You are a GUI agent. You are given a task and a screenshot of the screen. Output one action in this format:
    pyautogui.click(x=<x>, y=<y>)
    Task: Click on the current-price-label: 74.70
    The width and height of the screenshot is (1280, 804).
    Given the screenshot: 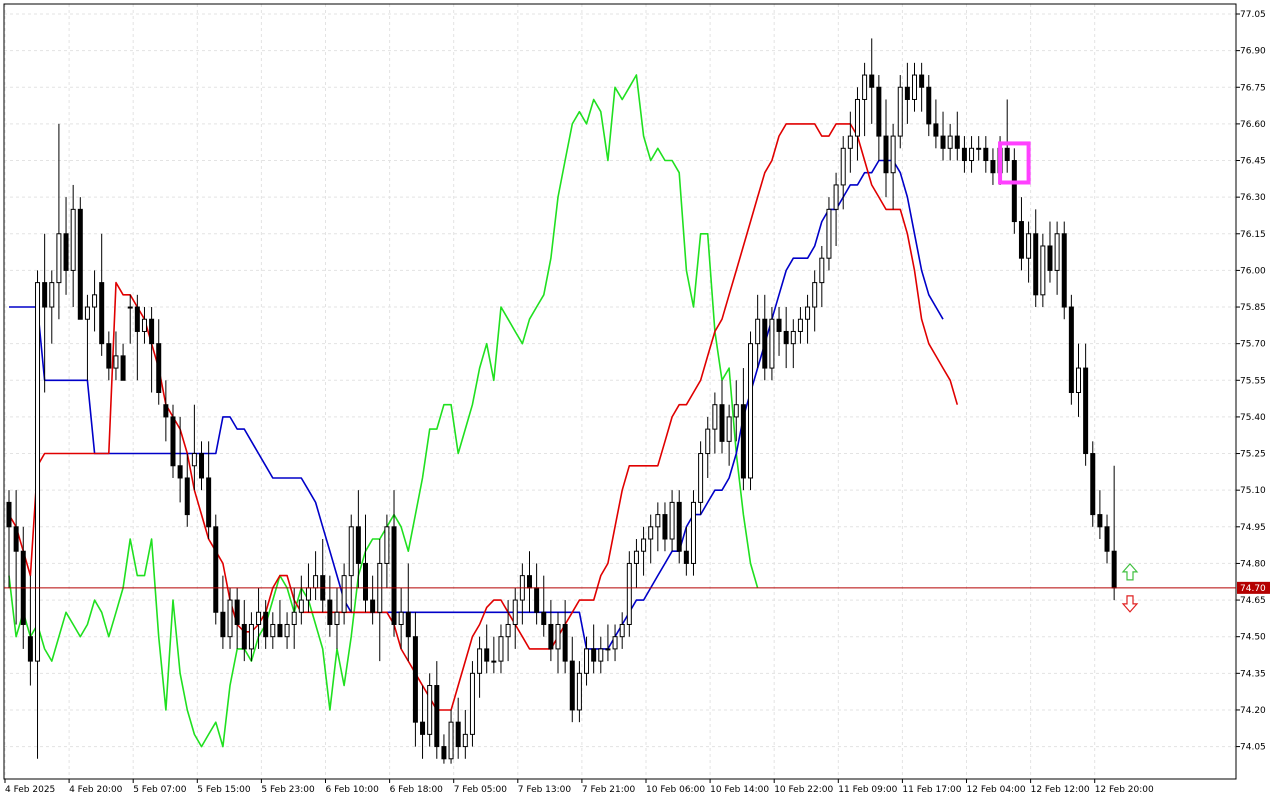 What is the action you would take?
    pyautogui.click(x=1253, y=589)
    